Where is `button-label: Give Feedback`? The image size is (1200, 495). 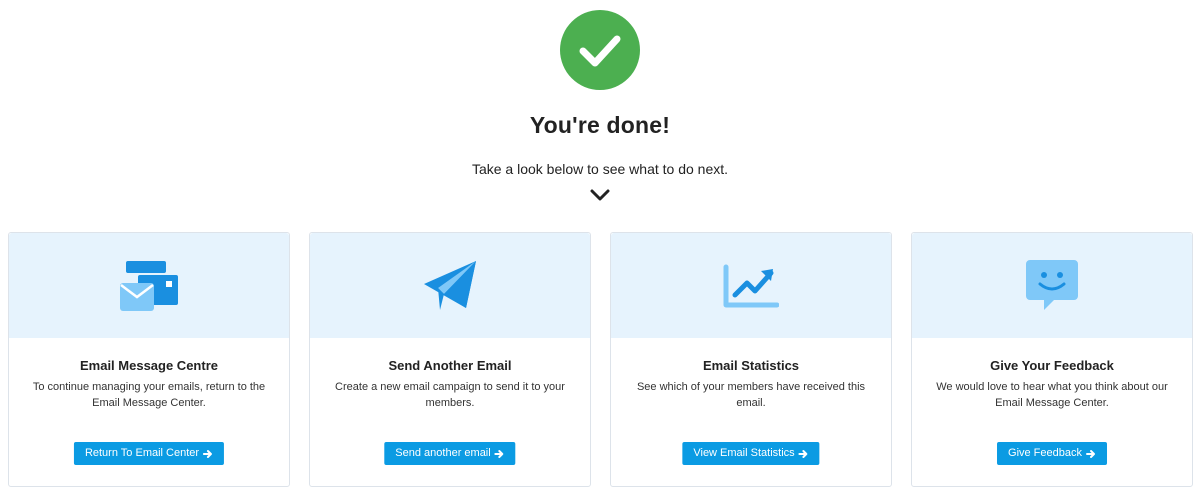
button-label: Give Feedback is located at coordinates (1045, 453).